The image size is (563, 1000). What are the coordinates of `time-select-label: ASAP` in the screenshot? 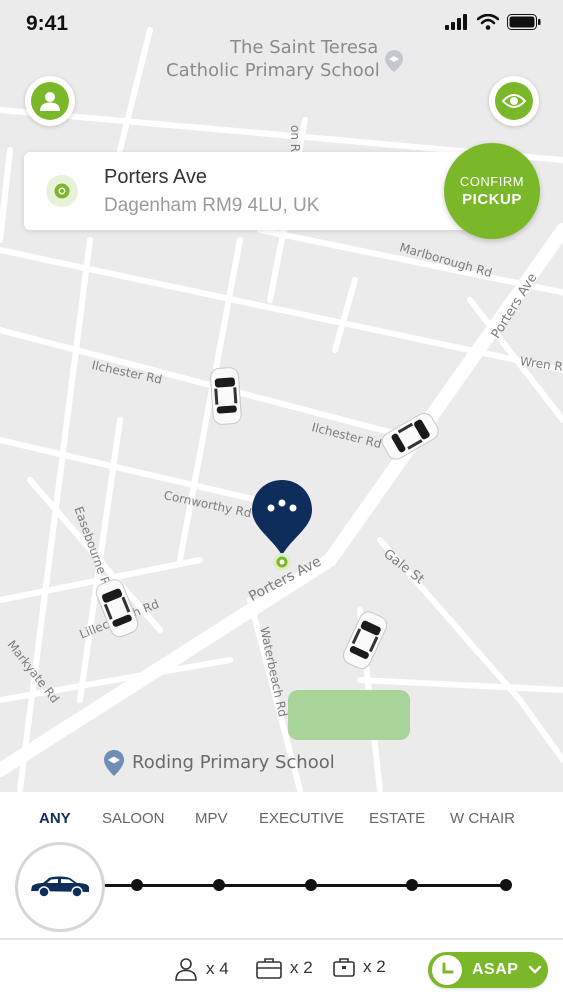 It's located at (495, 969).